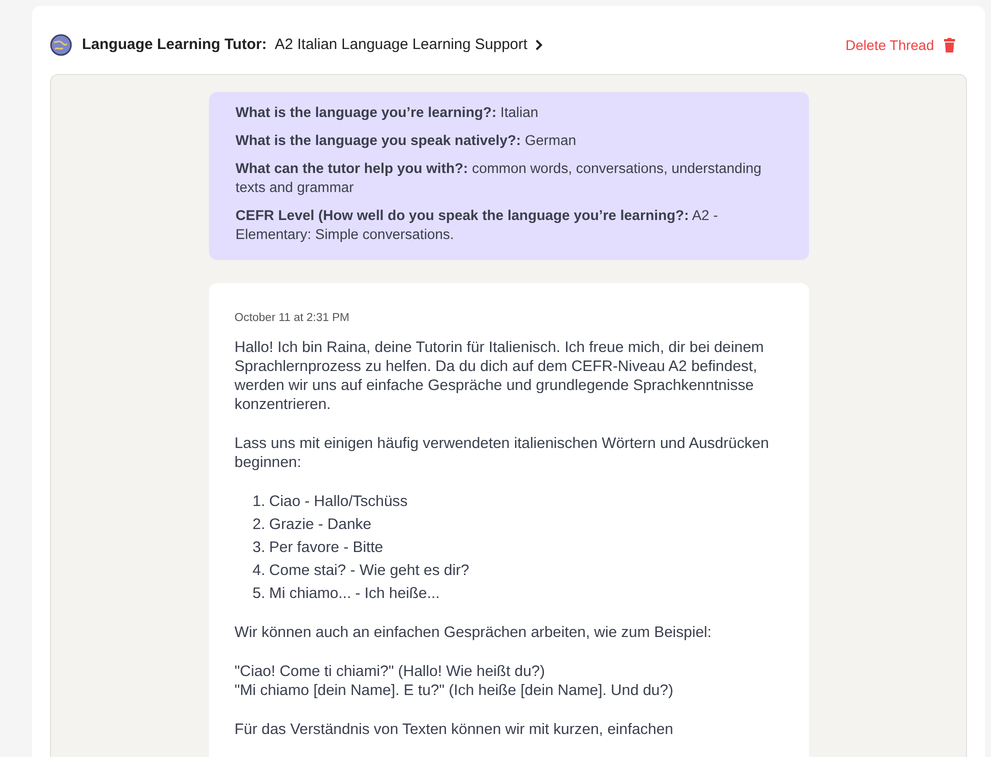  Describe the element at coordinates (900, 45) in the screenshot. I see `delete-thread-button: Delete Thread` at that location.